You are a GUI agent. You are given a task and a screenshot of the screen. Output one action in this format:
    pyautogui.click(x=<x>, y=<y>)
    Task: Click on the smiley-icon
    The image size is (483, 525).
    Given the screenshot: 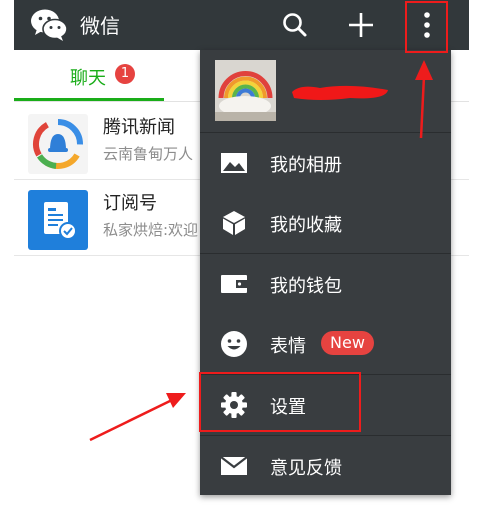 What is the action you would take?
    pyautogui.click(x=234, y=344)
    